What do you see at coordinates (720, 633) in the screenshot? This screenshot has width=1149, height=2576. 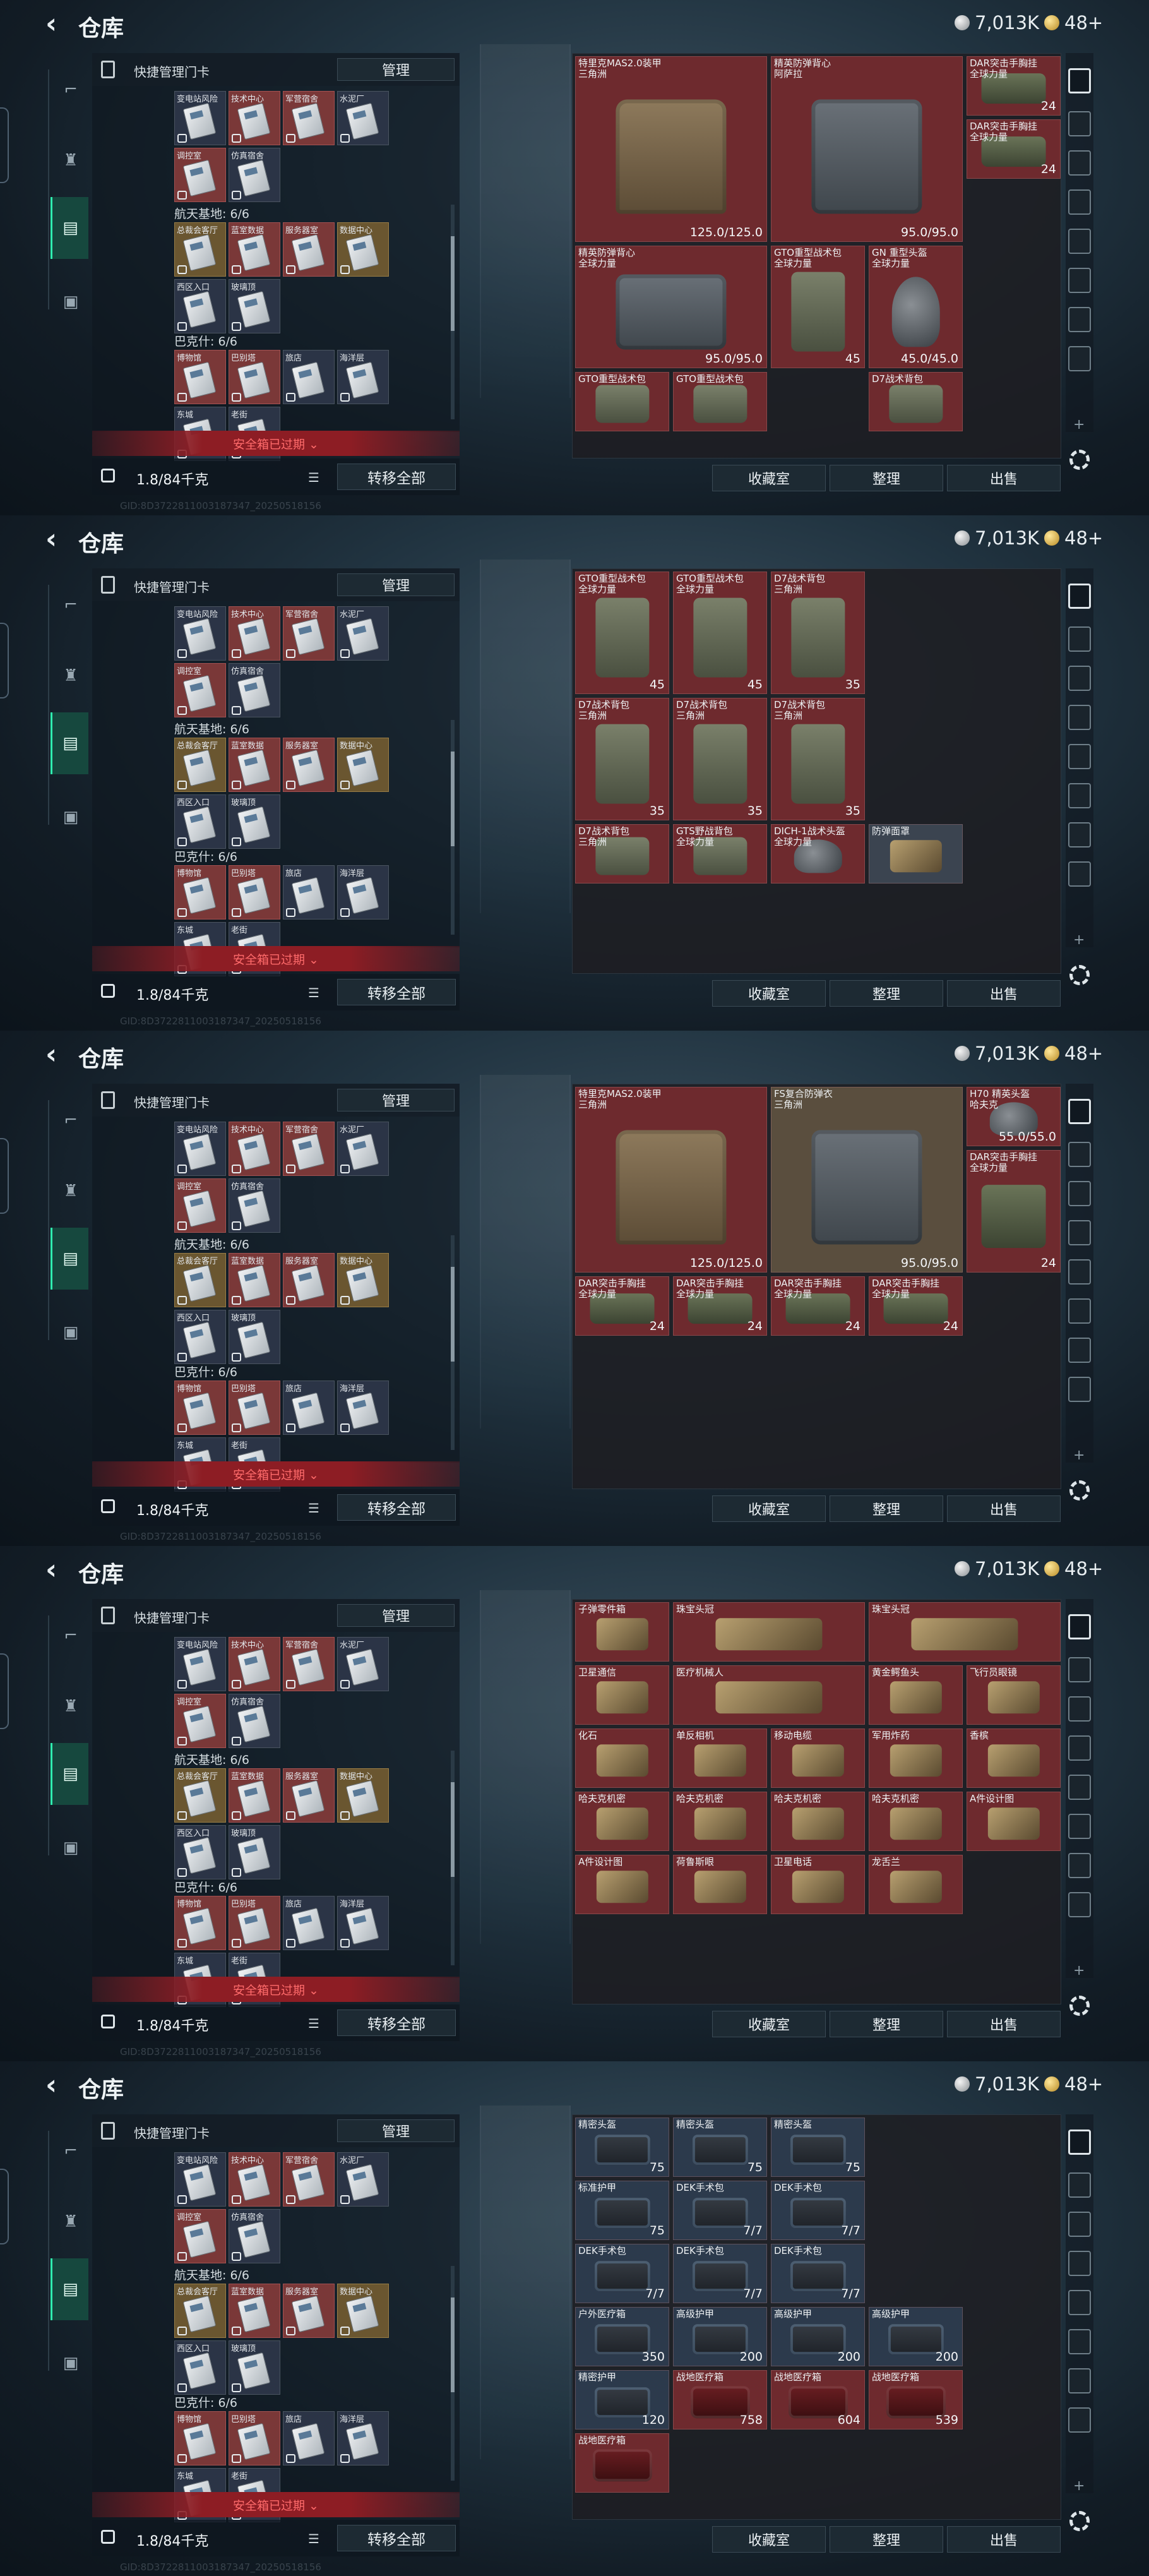 I see `inventory-item: GTO重型战术包 全球力量 45` at bounding box center [720, 633].